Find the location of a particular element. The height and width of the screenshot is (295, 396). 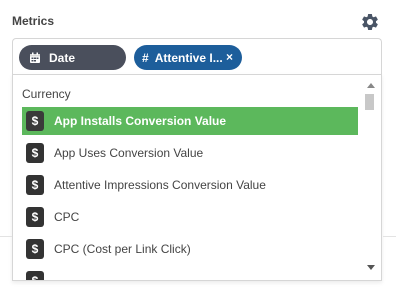

option-label: App Uses Conversion Value is located at coordinates (129, 153).